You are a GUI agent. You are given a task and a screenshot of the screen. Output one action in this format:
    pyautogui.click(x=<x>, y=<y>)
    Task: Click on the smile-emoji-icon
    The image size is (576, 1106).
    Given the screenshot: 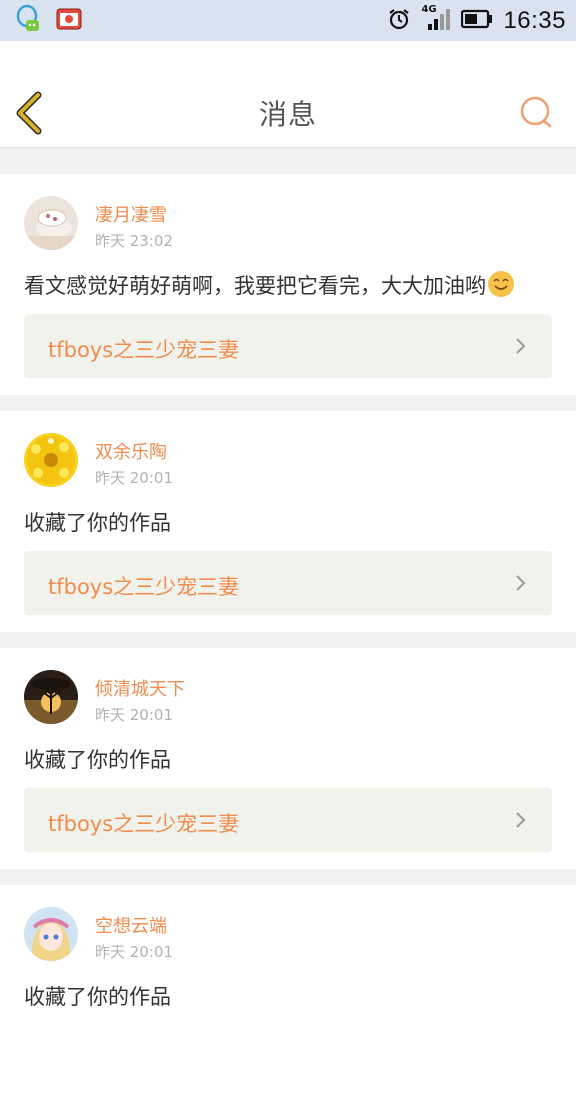 What is the action you would take?
    pyautogui.click(x=501, y=284)
    